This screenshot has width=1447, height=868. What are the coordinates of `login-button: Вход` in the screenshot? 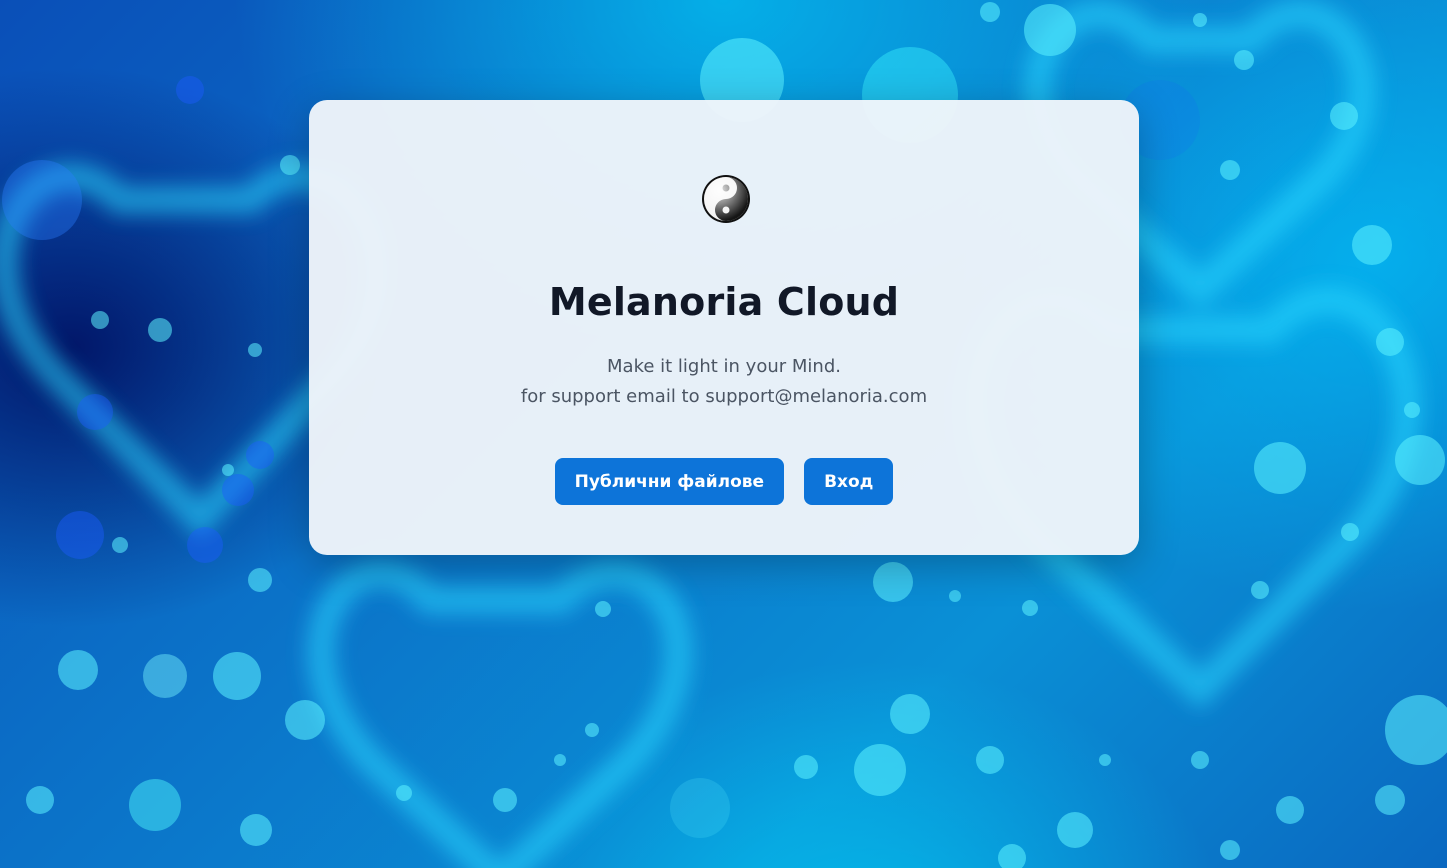 It's located at (849, 481).